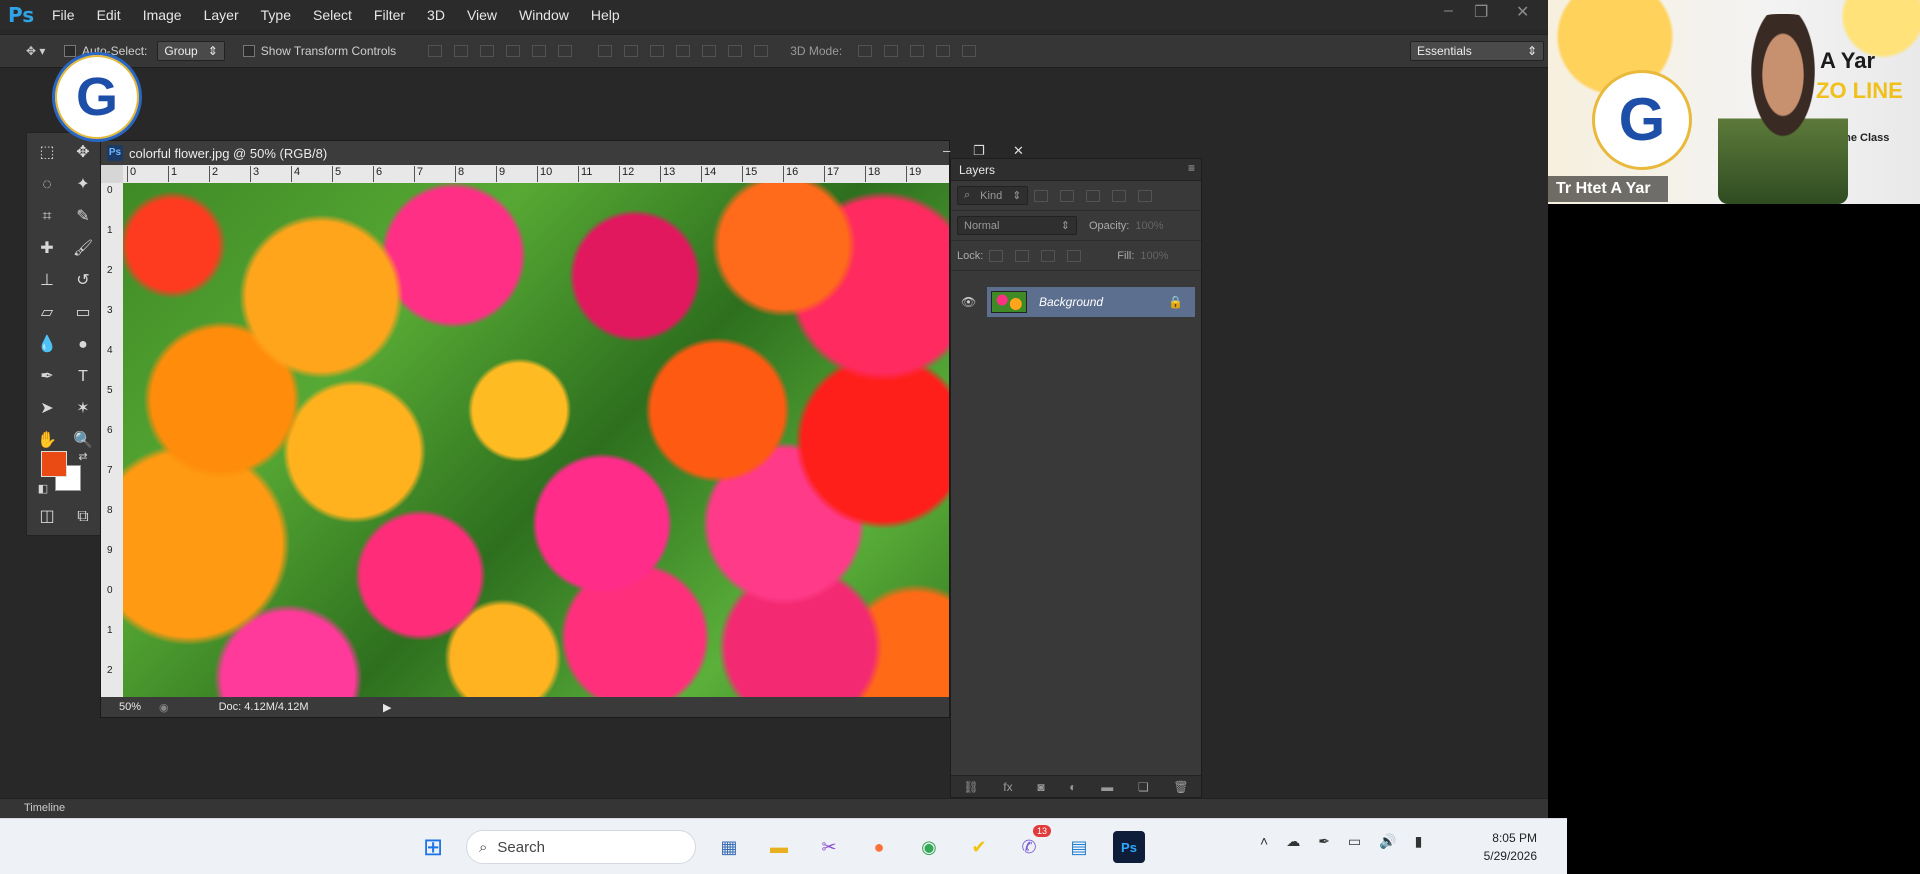  I want to click on timeline-panel: Timeline, so click(774, 808).